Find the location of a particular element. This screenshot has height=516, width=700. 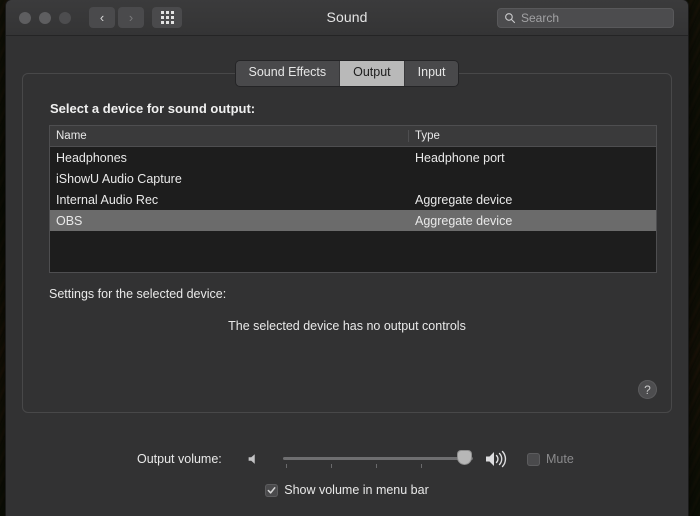

table-row-selected: OBS Aggregate device is located at coordinates (353, 220).